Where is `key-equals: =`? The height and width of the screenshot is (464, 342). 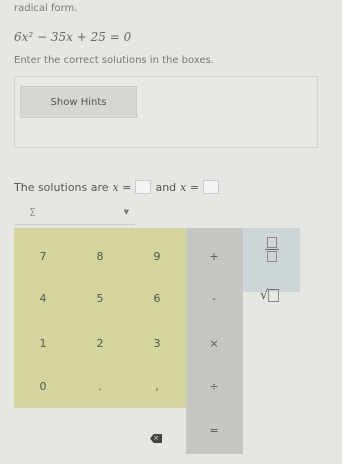
key-equals: = is located at coordinates (214, 430).